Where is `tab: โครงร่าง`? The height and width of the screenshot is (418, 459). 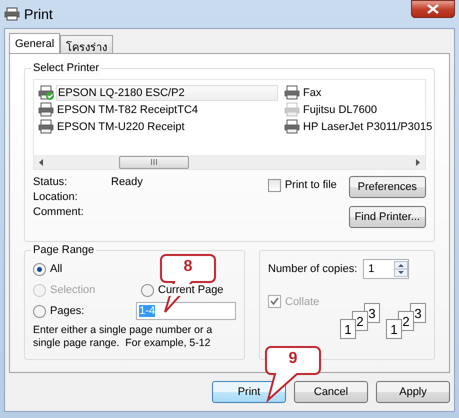
tab: โครงร่าง is located at coordinates (87, 44).